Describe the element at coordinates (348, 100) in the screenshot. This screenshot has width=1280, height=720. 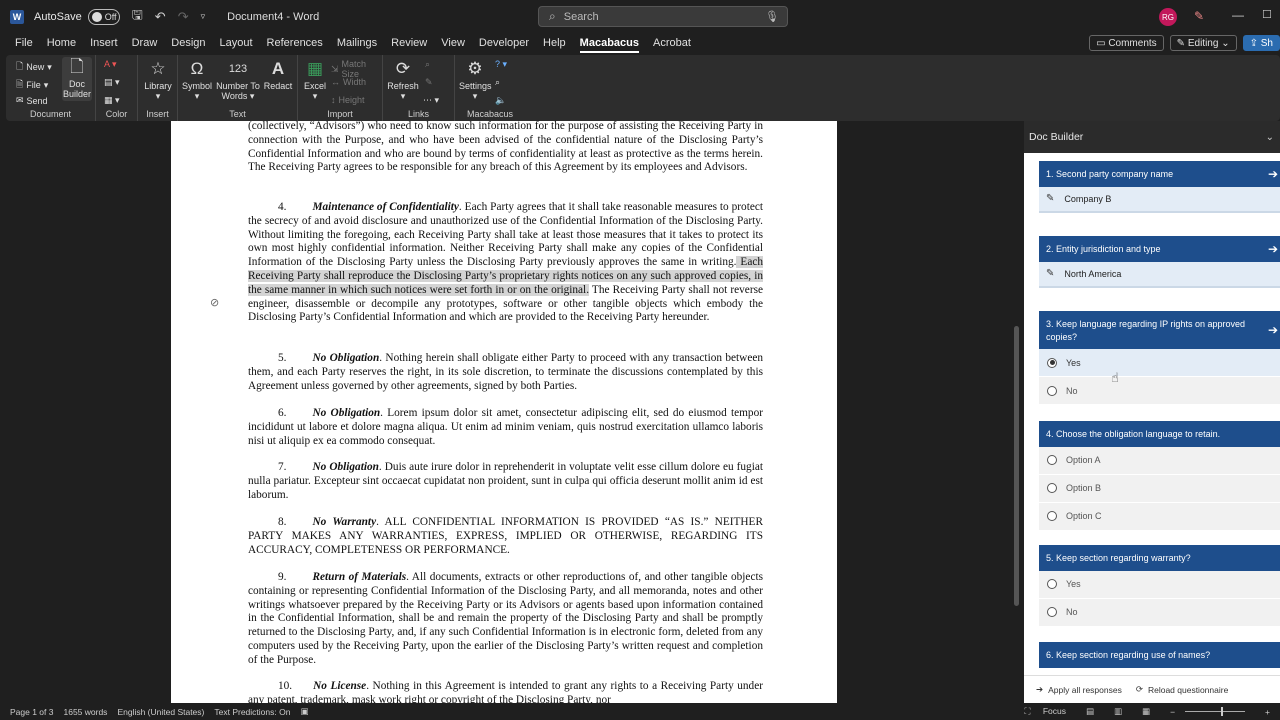
I see `height-button: ↕ Height` at that location.